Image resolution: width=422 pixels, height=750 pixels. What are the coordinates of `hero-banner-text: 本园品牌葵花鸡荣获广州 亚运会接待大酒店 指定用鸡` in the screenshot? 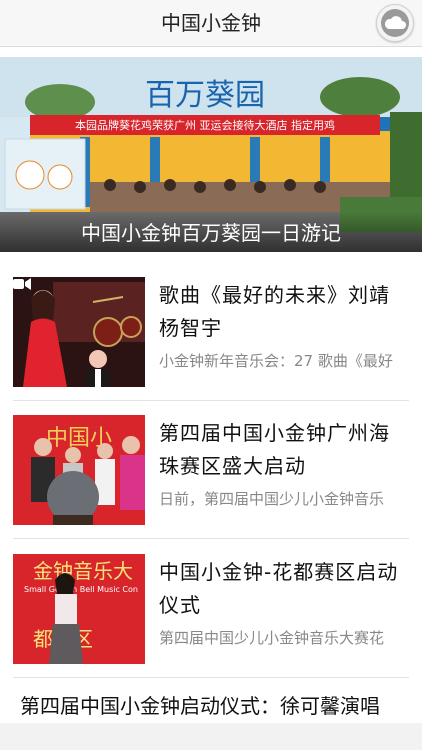 It's located at (205, 125).